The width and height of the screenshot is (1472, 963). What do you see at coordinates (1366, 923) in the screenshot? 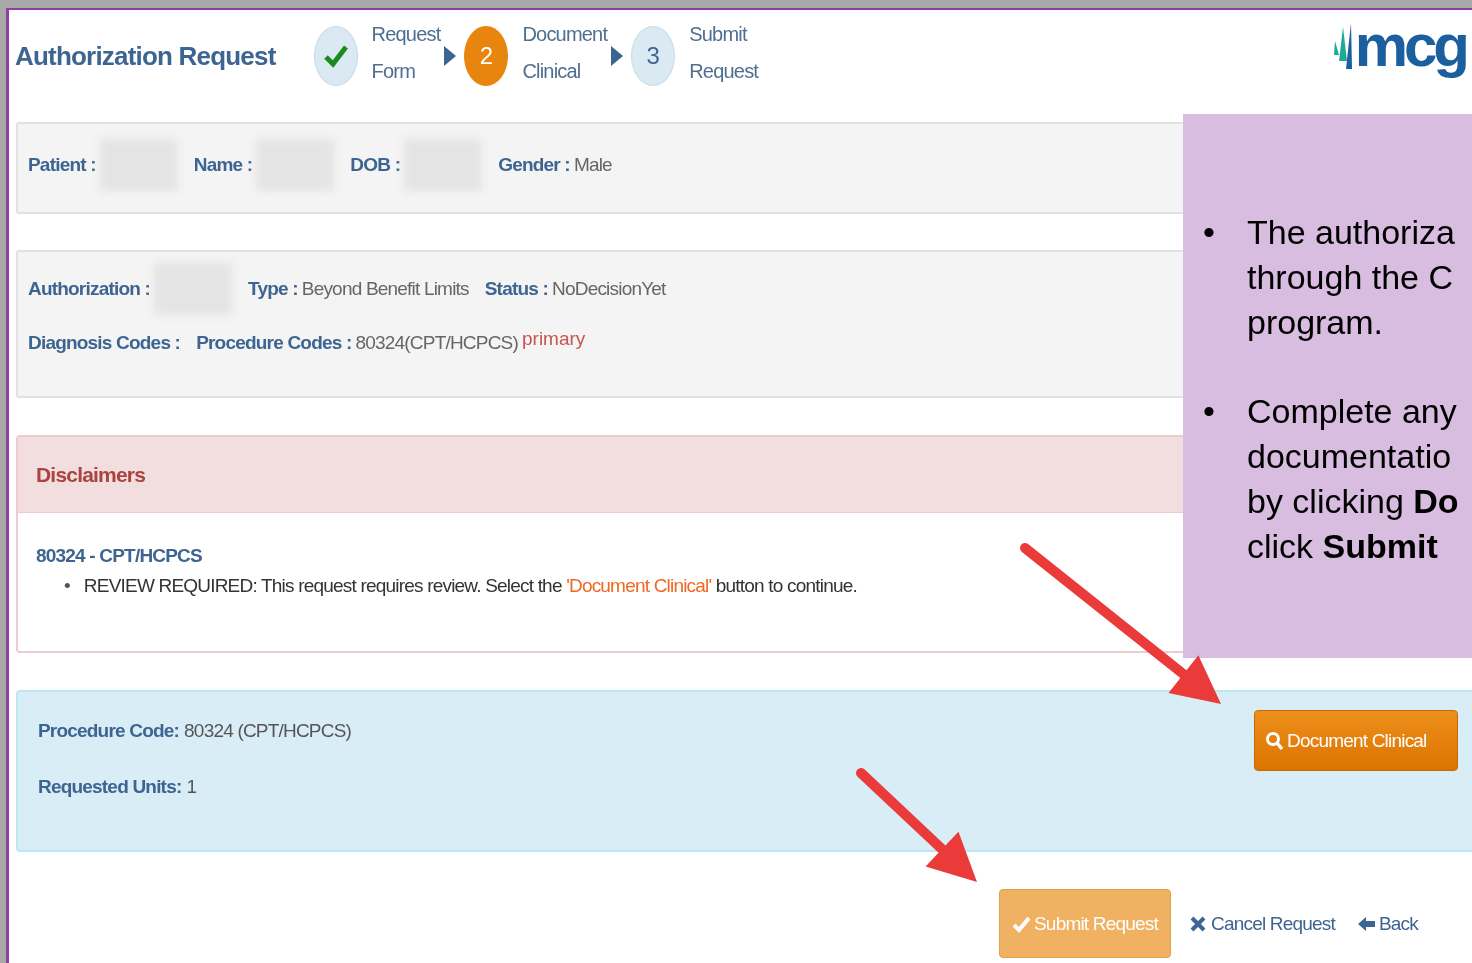
I see `arrow-left-icon` at bounding box center [1366, 923].